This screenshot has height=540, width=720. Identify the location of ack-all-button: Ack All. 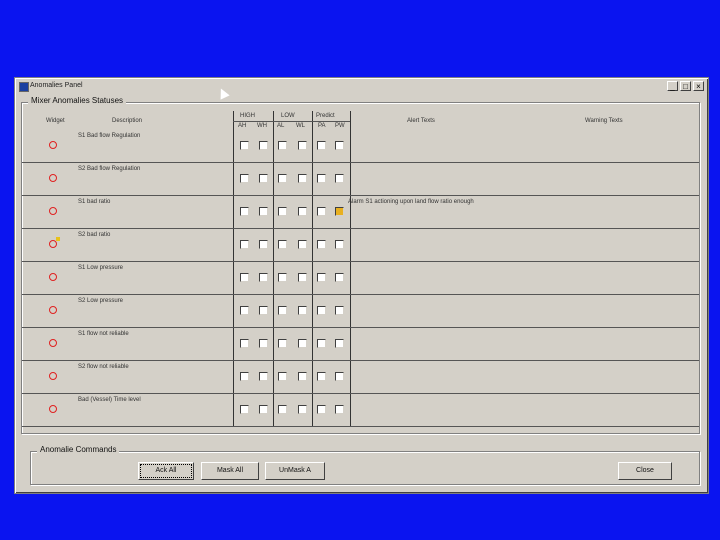
(166, 471).